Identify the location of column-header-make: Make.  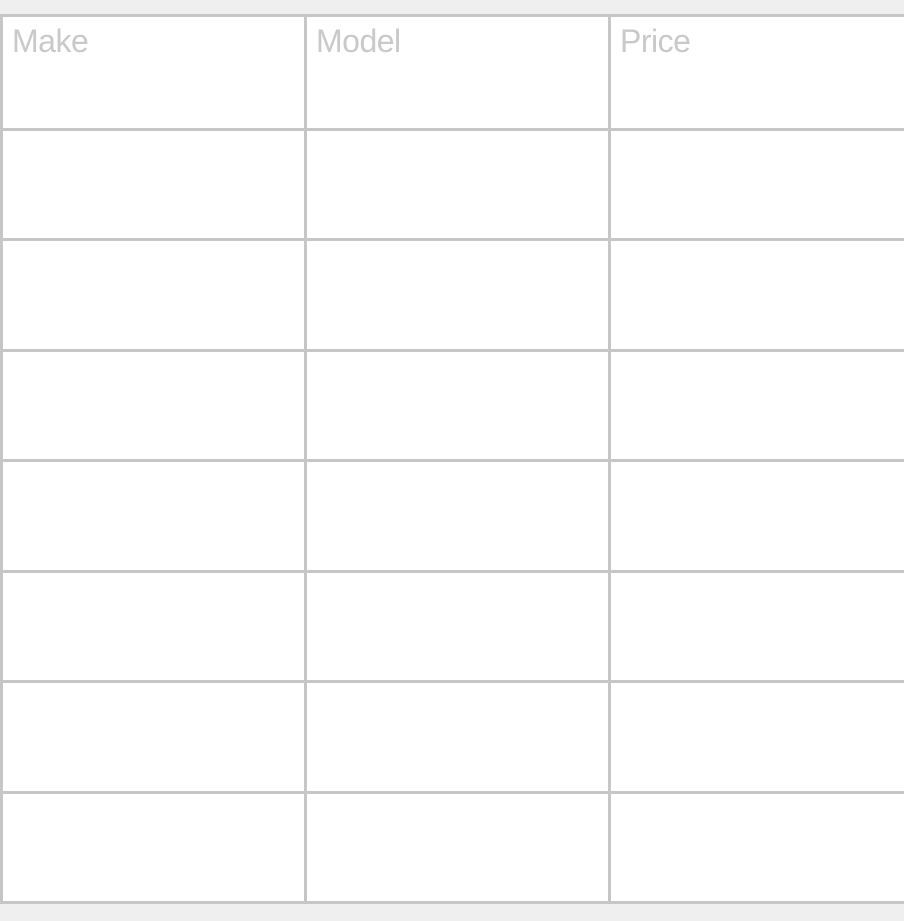
(153, 72).